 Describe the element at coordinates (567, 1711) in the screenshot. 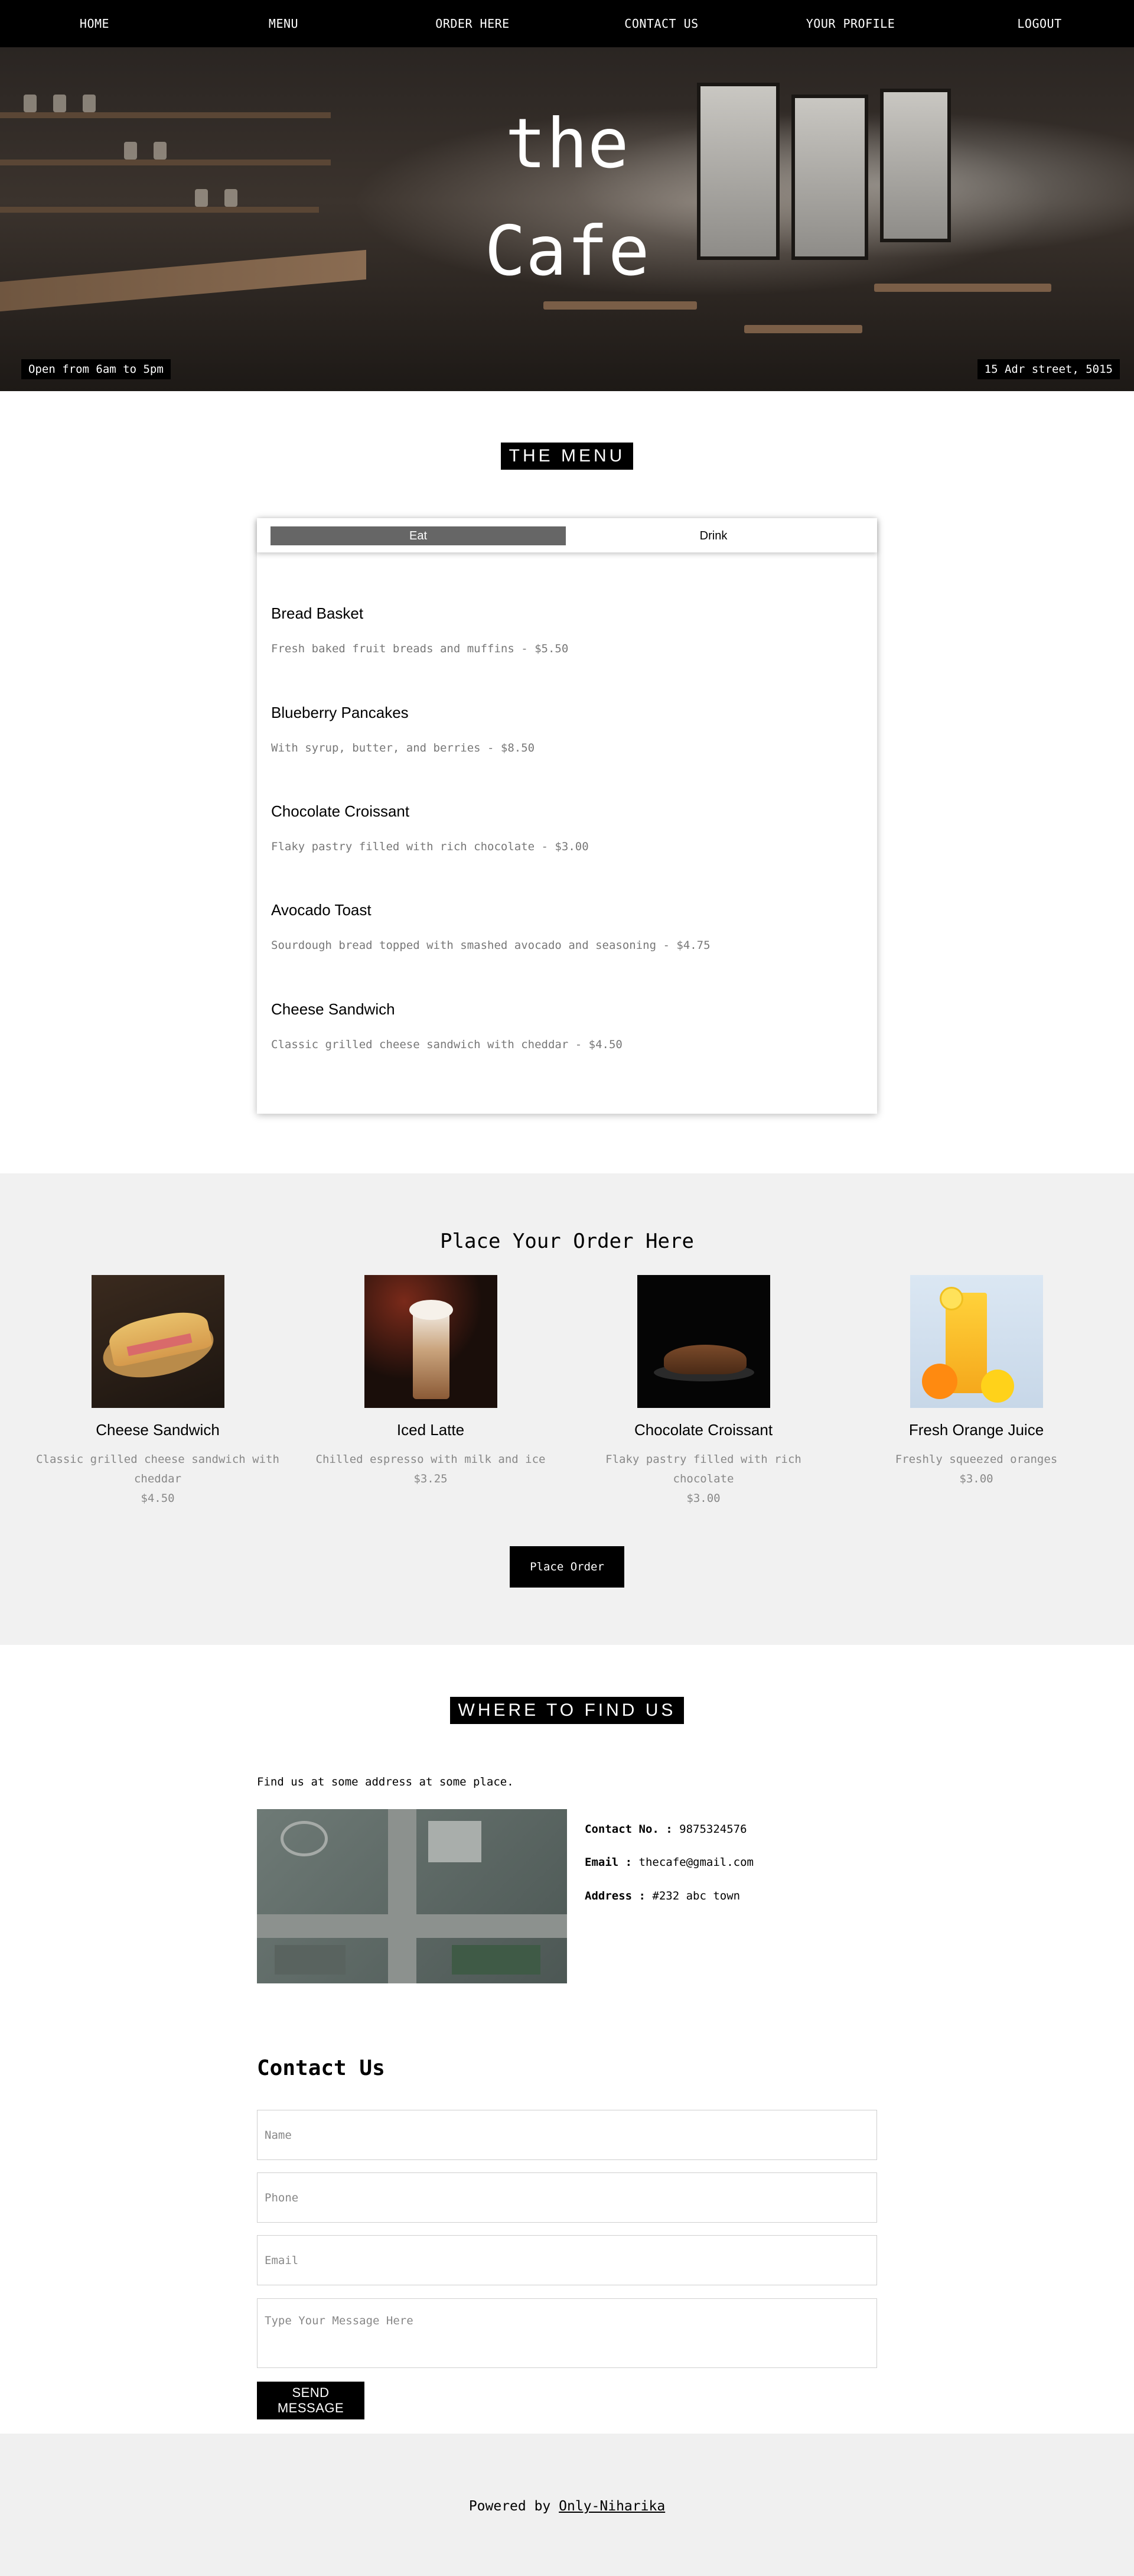

I see `find-us-heading: WHERE TO FIND US` at that location.